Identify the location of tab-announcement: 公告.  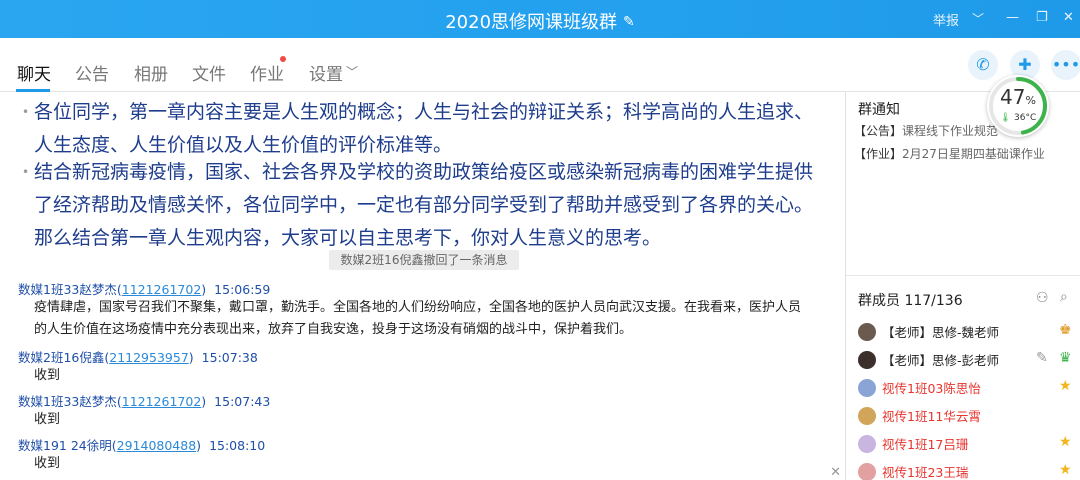
(92, 72).